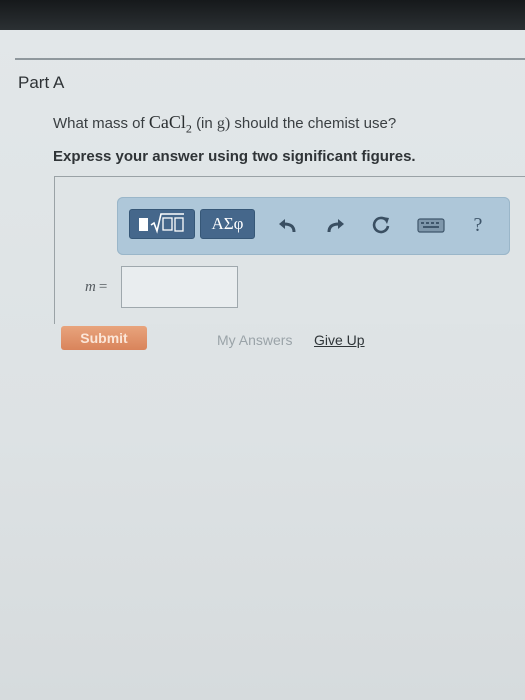 Image resolution: width=525 pixels, height=700 pixels. Describe the element at coordinates (41, 82) in the screenshot. I see `part-title: Part A` at that location.